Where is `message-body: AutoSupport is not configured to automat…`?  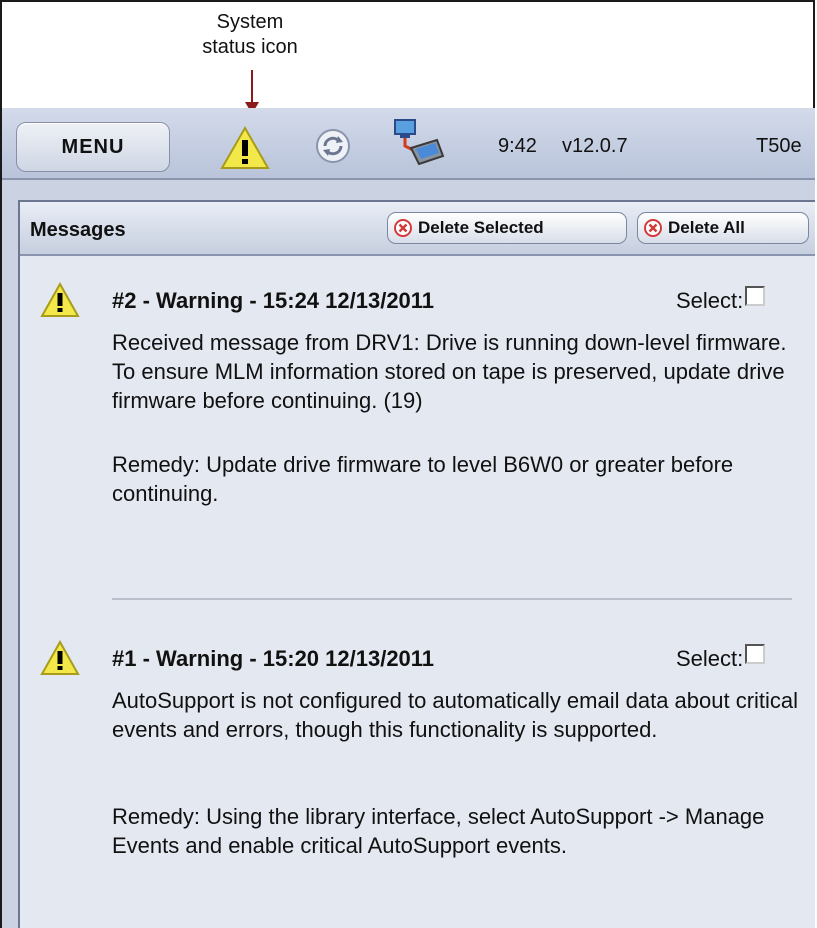
message-body: AutoSupport is not configured to automat… is located at coordinates (455, 715).